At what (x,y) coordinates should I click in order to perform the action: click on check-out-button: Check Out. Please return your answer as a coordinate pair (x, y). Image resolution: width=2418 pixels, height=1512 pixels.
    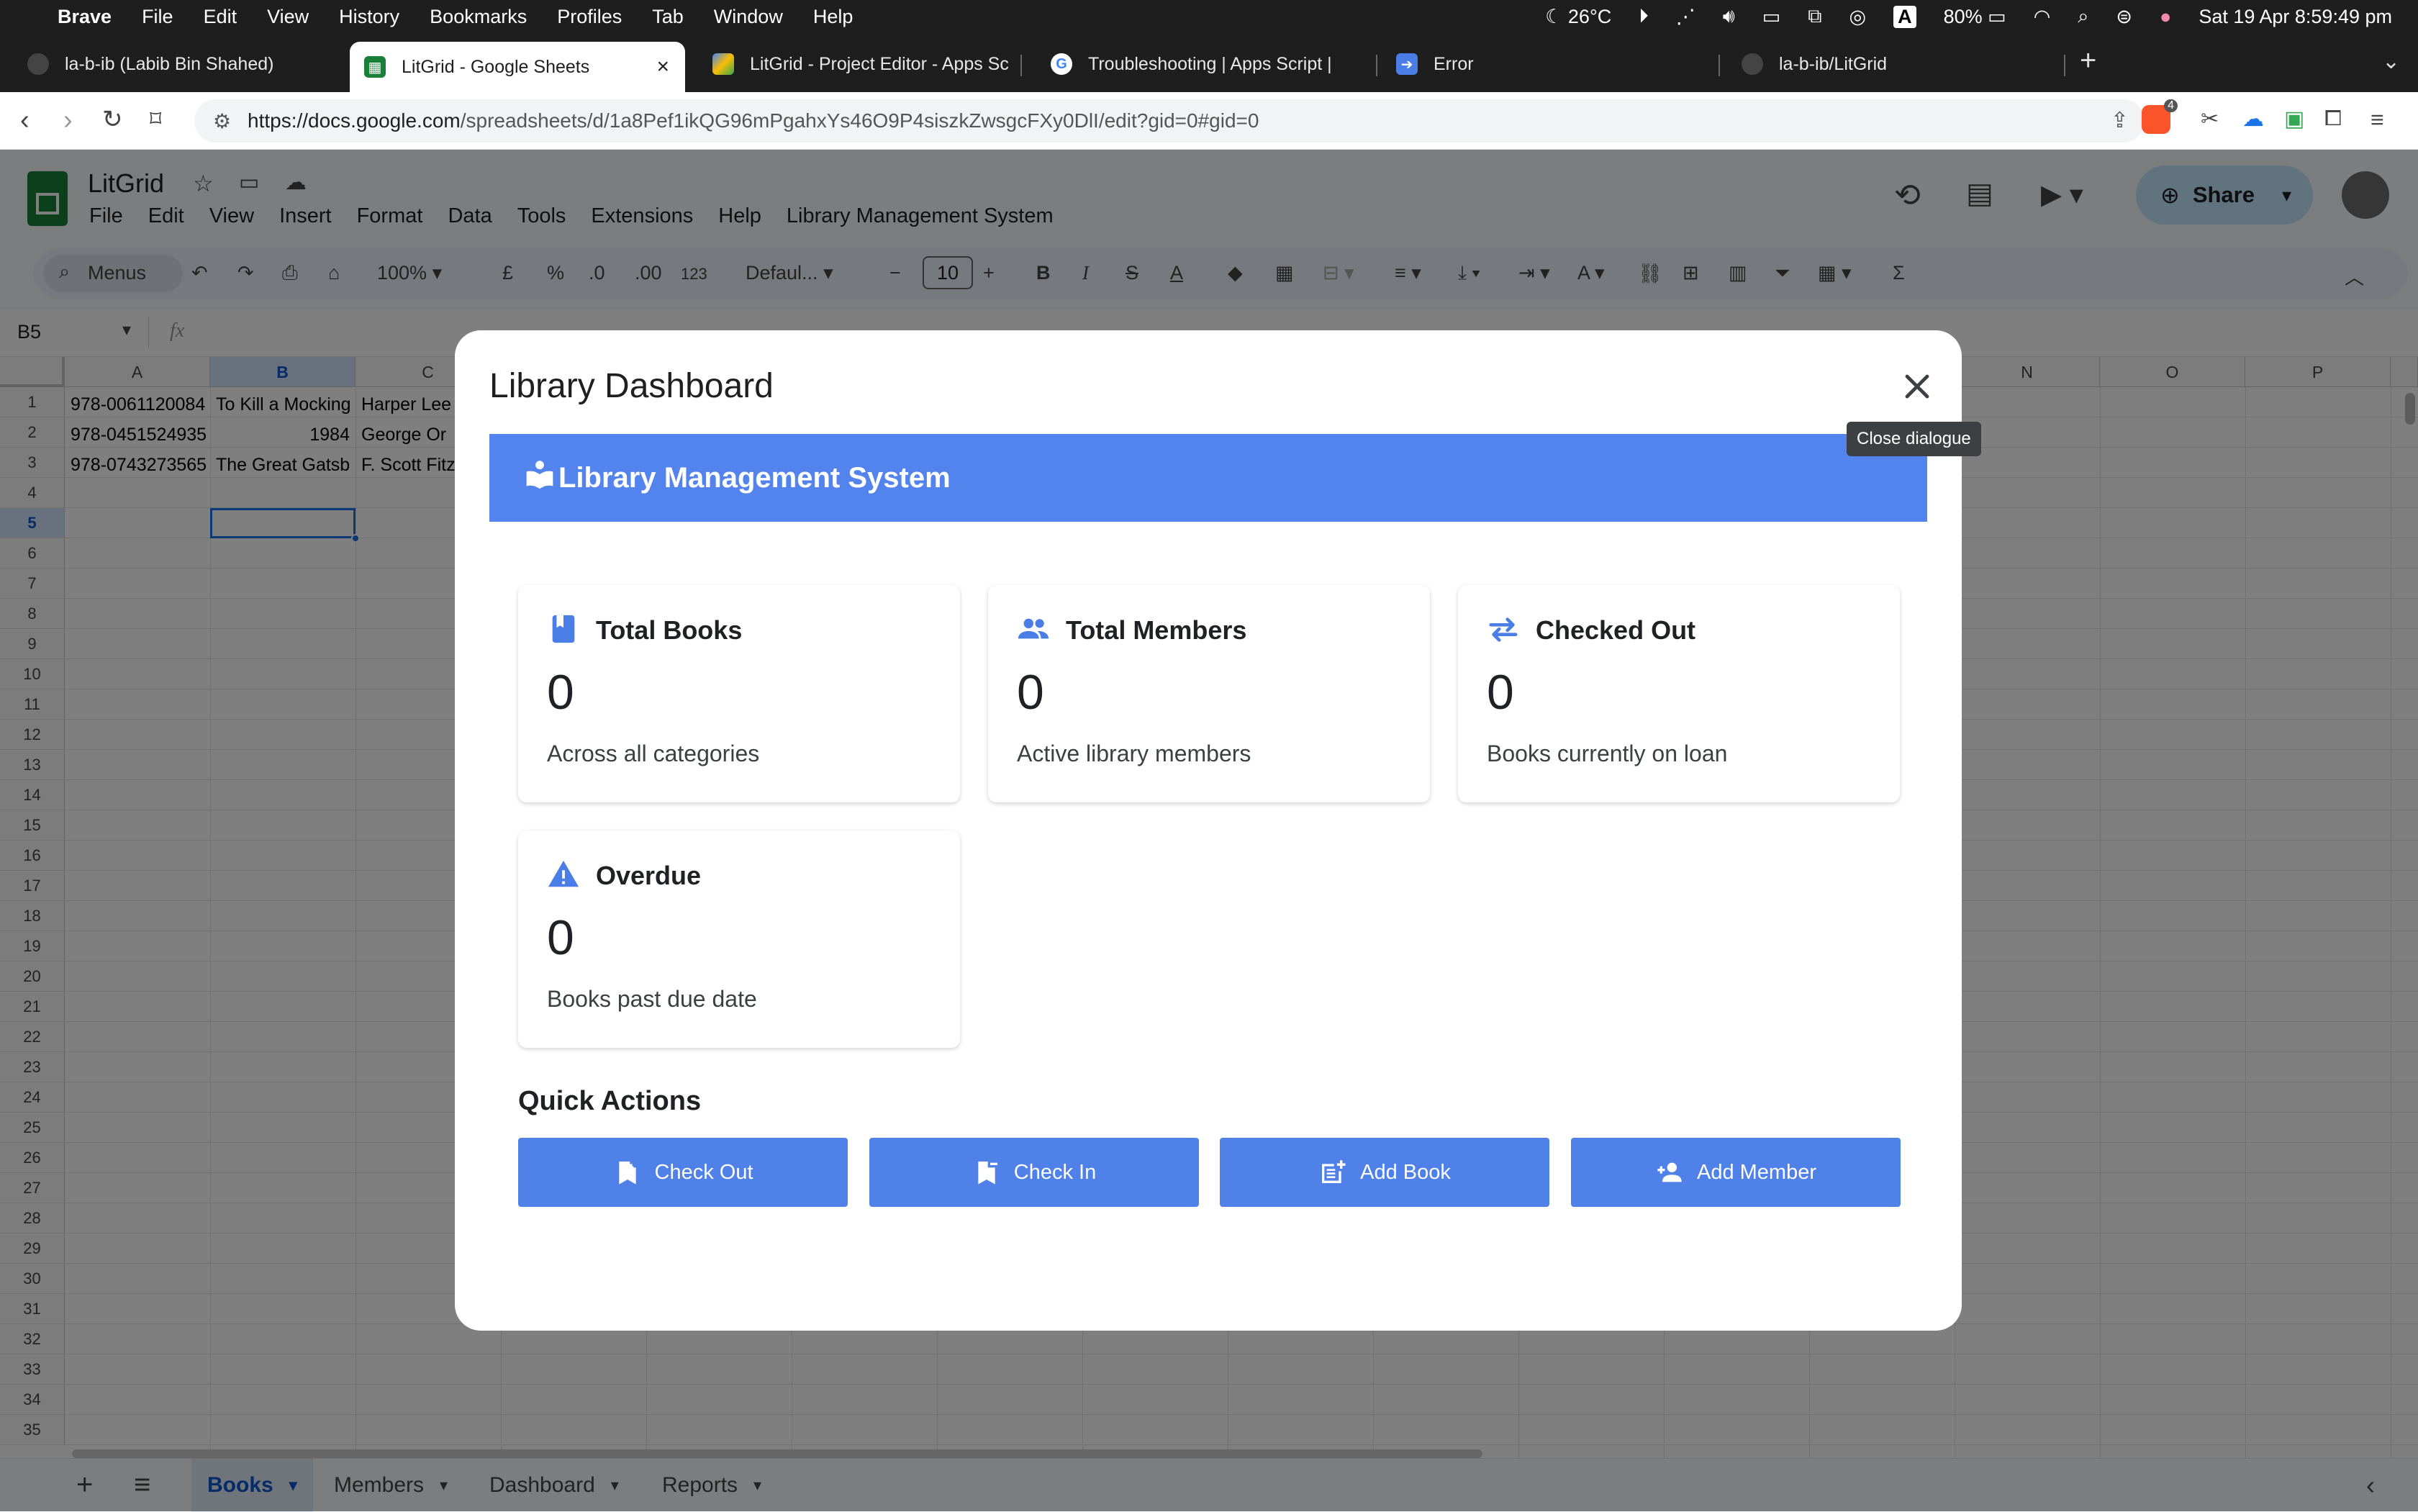
    Looking at the image, I should click on (683, 1172).